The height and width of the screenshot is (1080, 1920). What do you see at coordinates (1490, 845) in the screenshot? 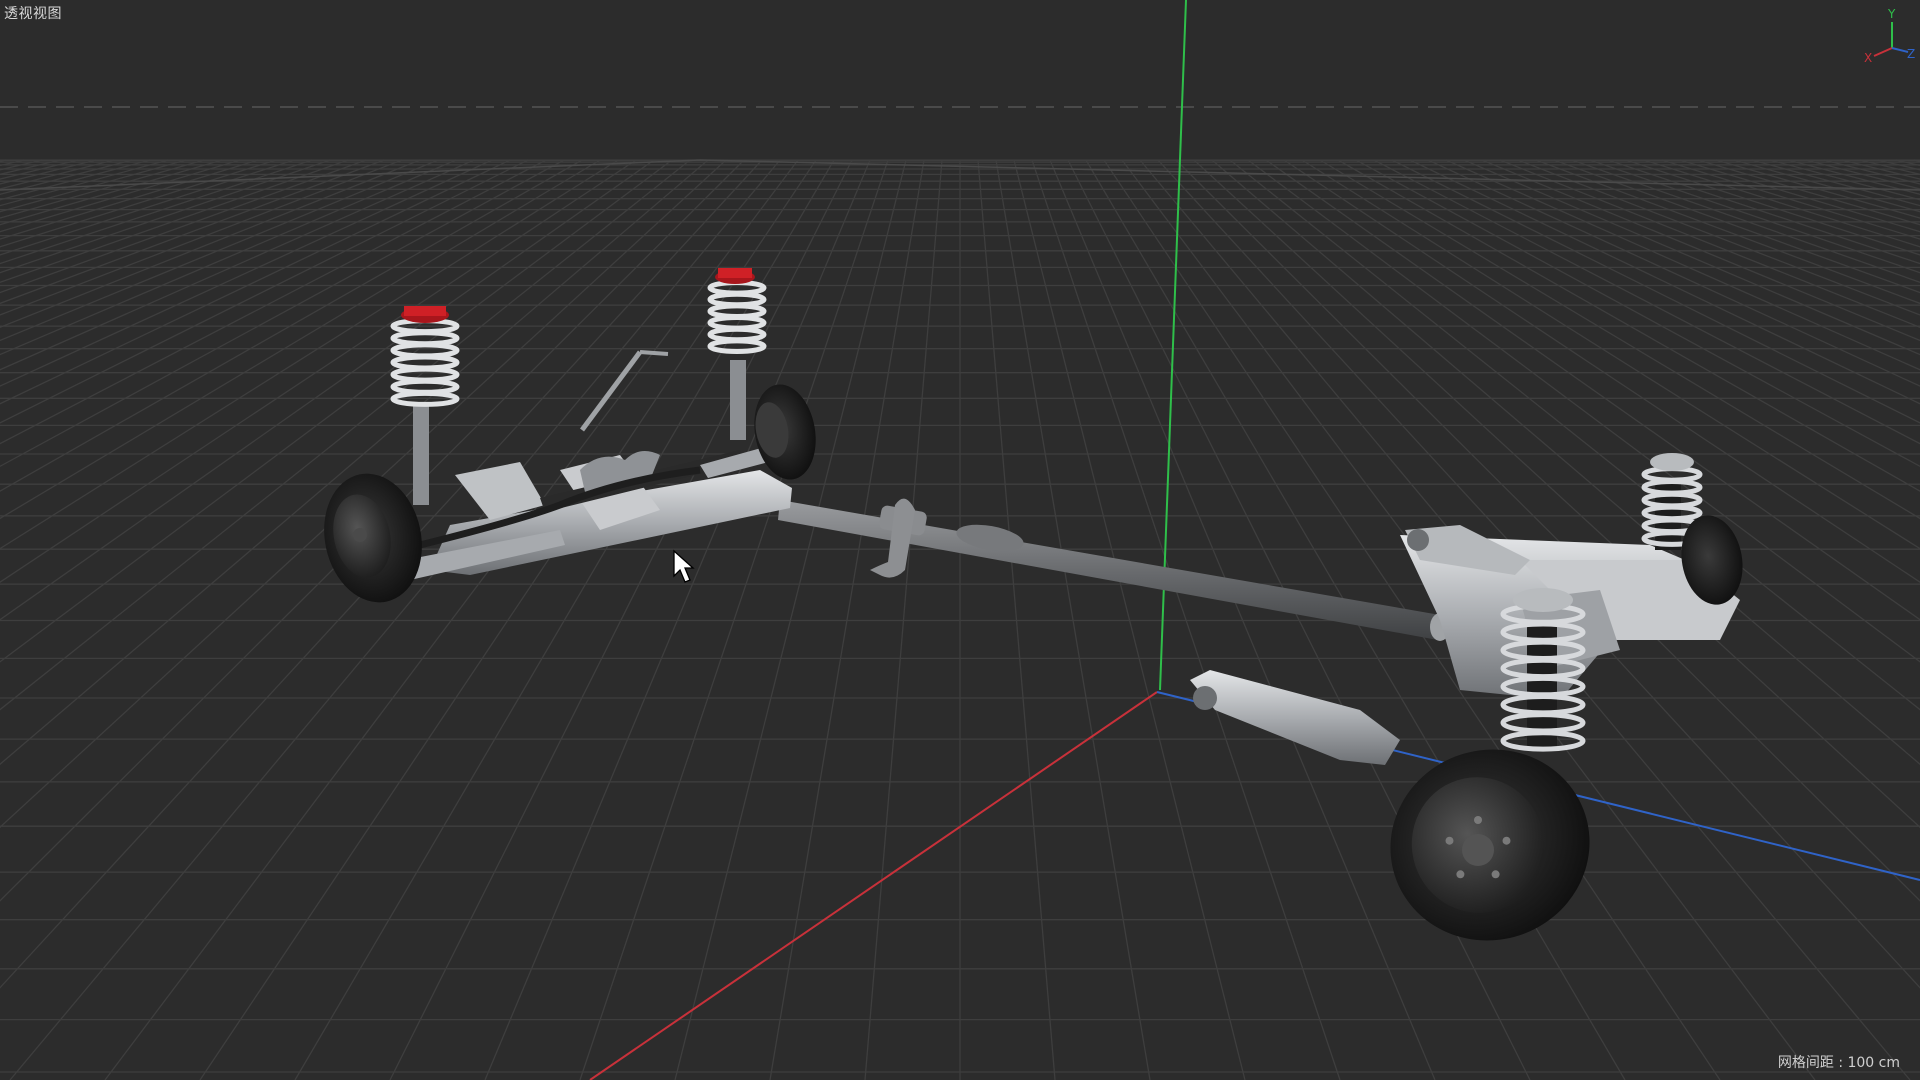
I see `rear-left-wheel` at bounding box center [1490, 845].